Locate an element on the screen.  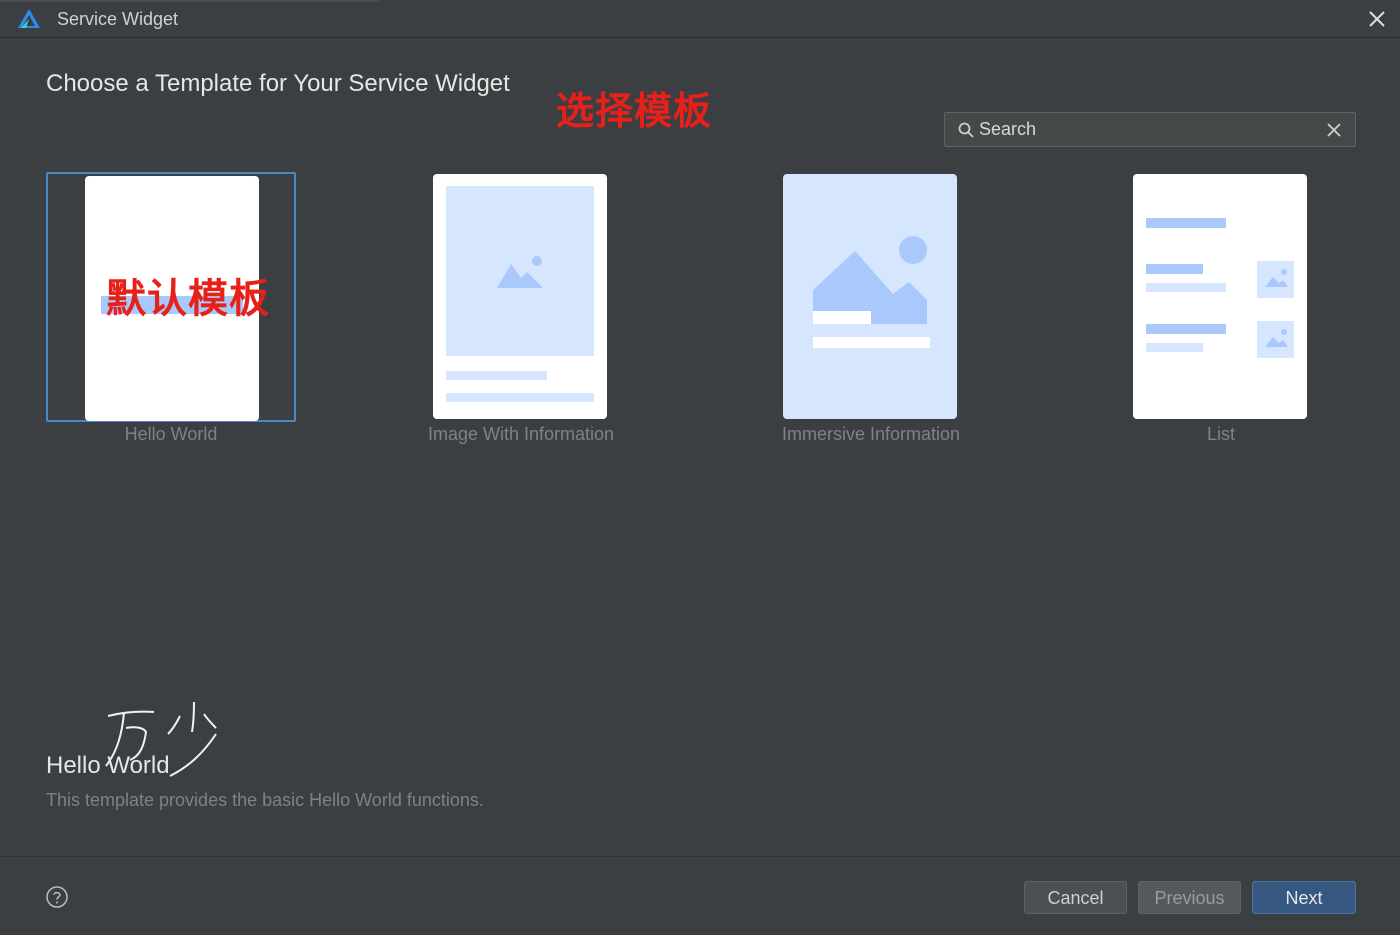
template-card-list is located at coordinates (1221, 297).